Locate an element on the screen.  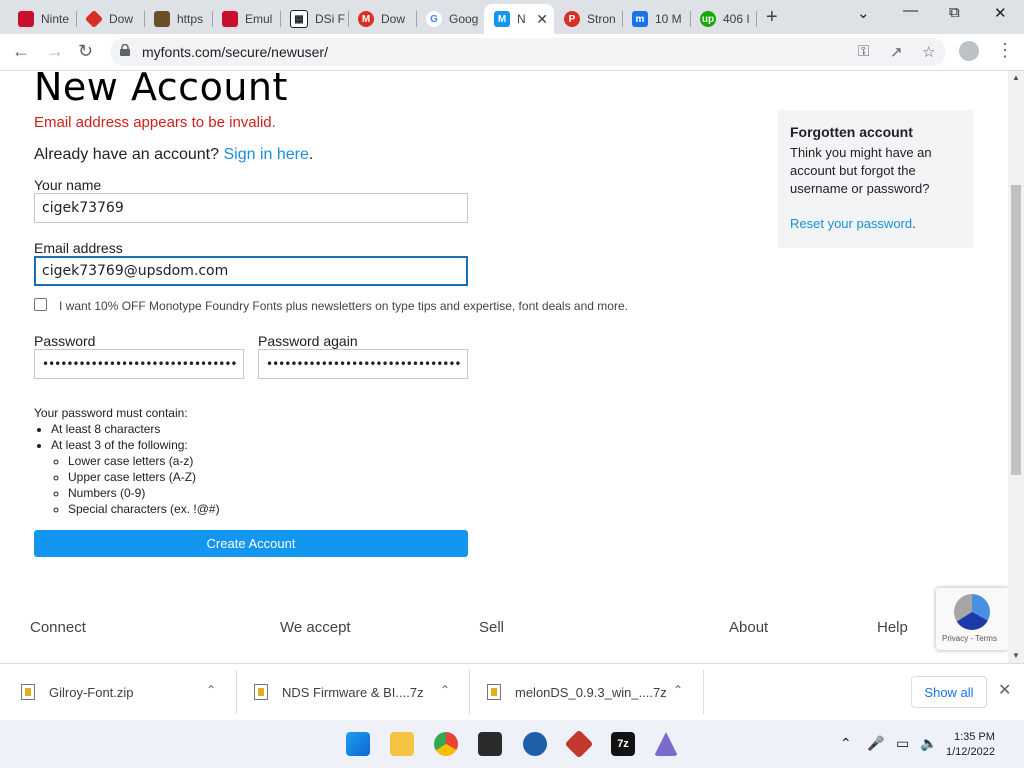
app-icon is located at coordinates (666, 744).